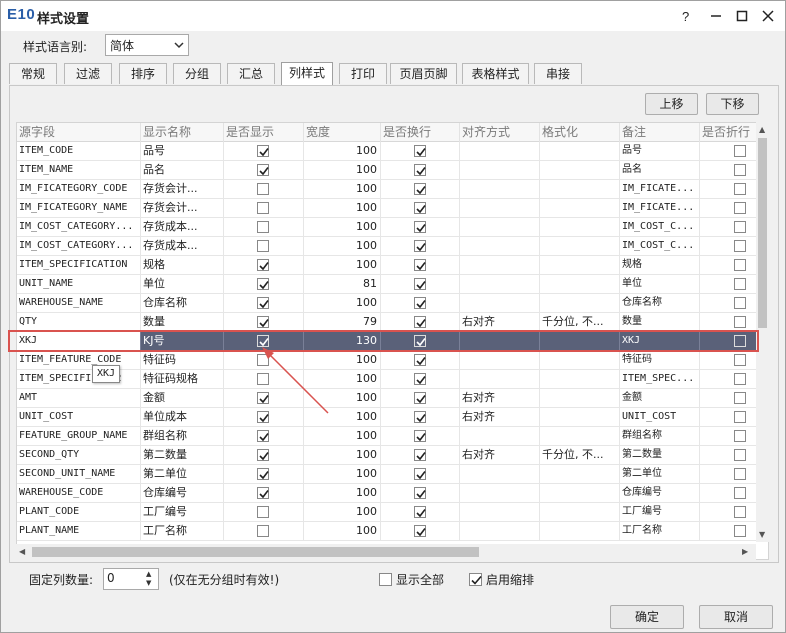 The image size is (786, 633). What do you see at coordinates (79, 151) in the screenshot?
I see `cell-source-field: ITEM_CODE` at bounding box center [79, 151].